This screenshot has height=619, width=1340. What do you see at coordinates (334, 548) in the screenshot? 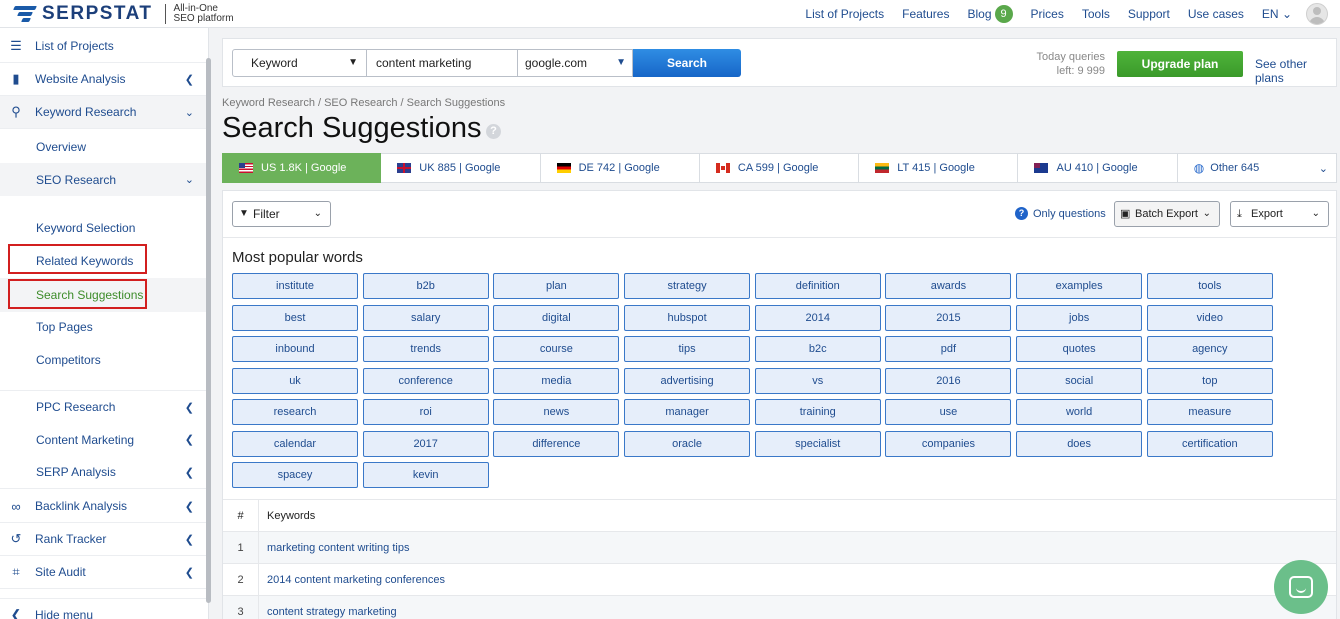
I see `keyword-link: marketing content writing tips` at bounding box center [334, 548].